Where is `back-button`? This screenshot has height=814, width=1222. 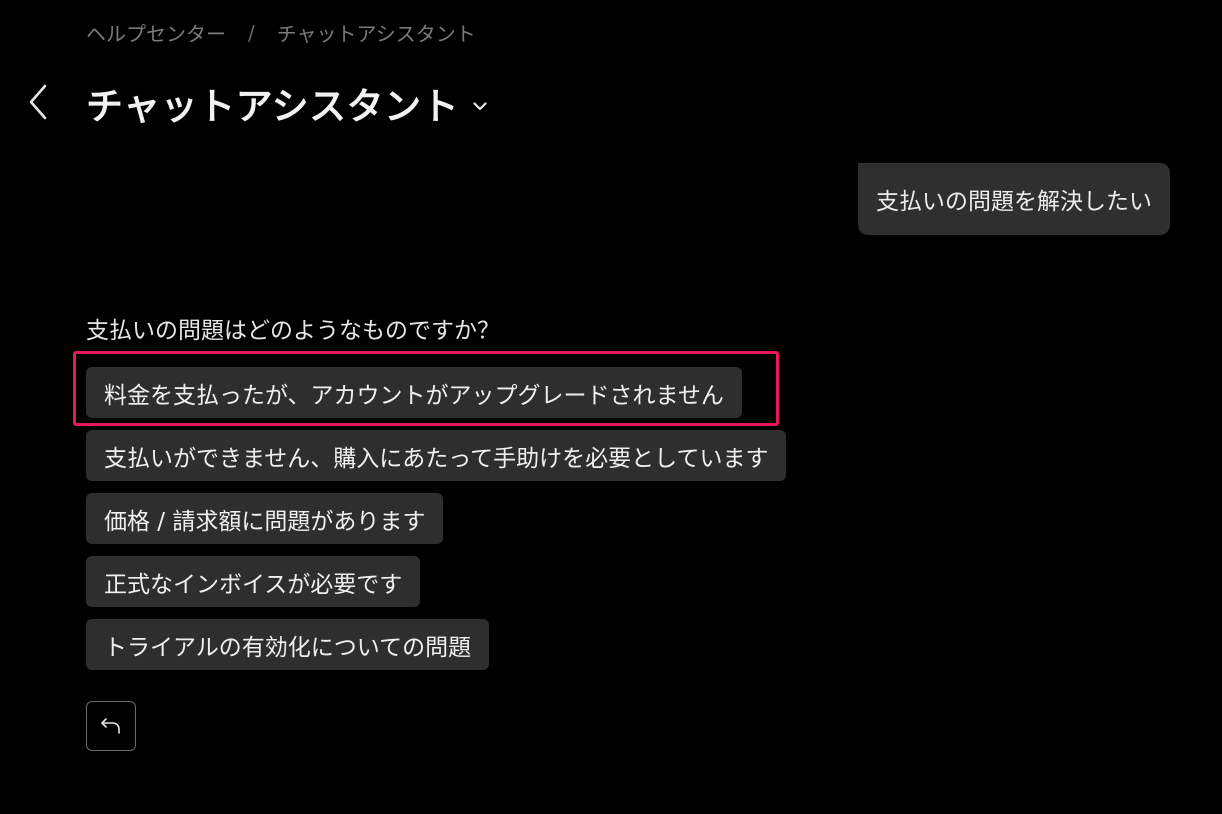 back-button is located at coordinates (38, 102).